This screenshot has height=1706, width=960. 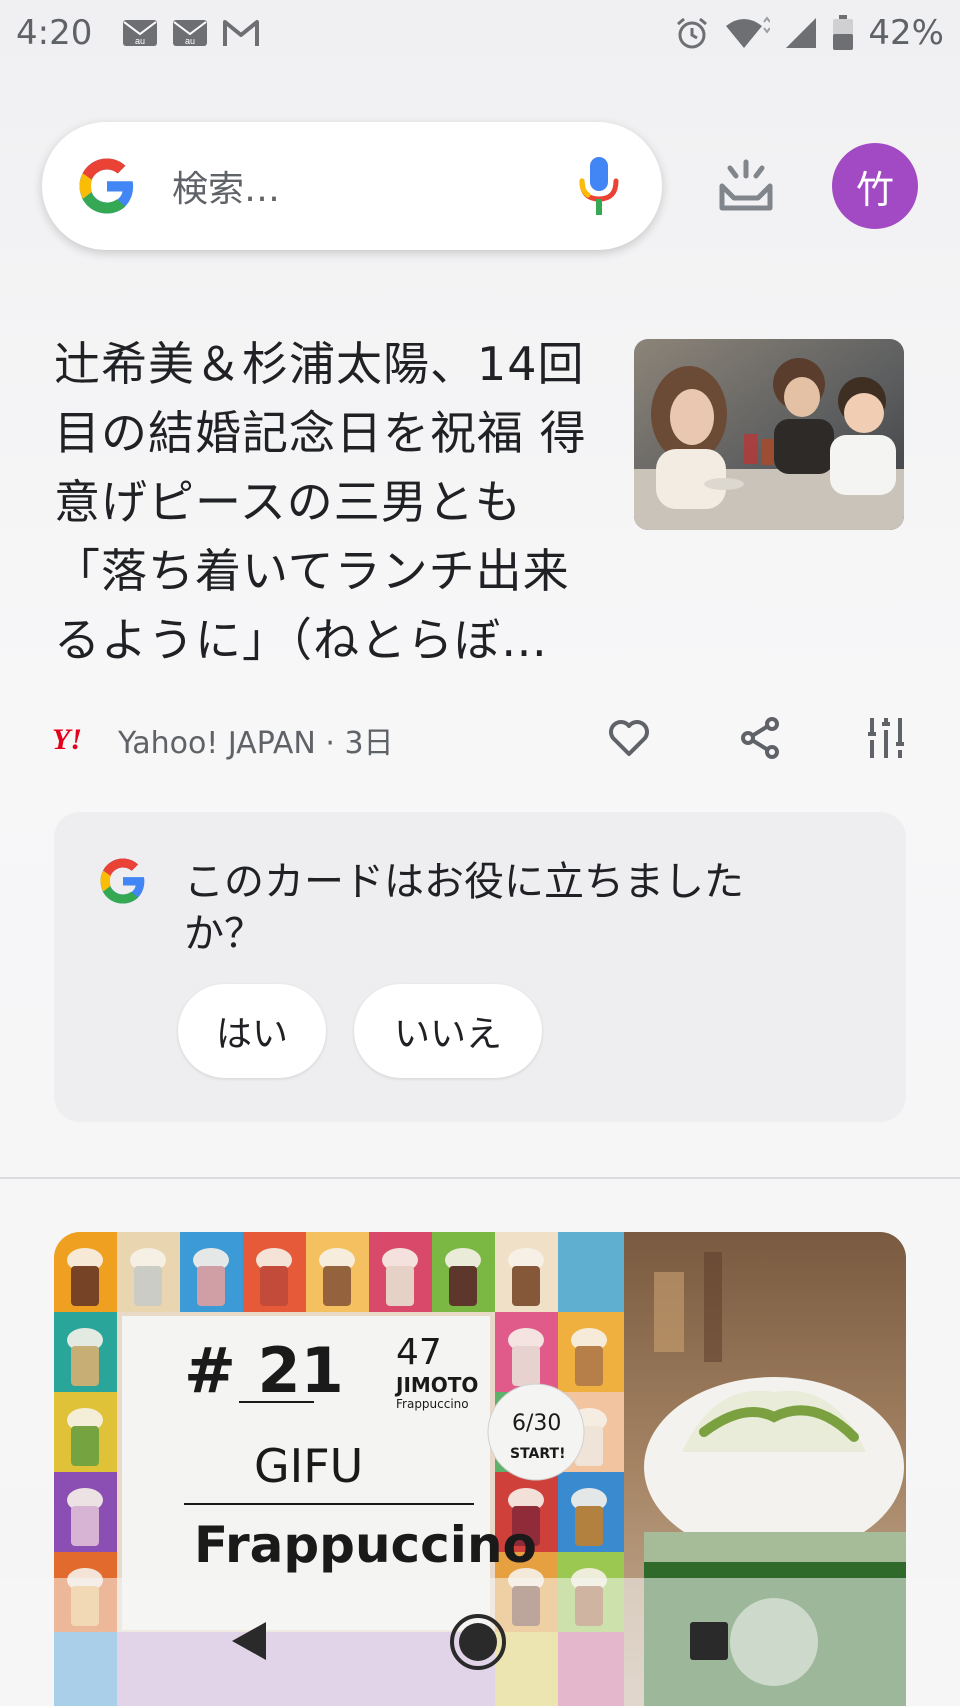 What do you see at coordinates (760, 738) in the screenshot?
I see `share-icon` at bounding box center [760, 738].